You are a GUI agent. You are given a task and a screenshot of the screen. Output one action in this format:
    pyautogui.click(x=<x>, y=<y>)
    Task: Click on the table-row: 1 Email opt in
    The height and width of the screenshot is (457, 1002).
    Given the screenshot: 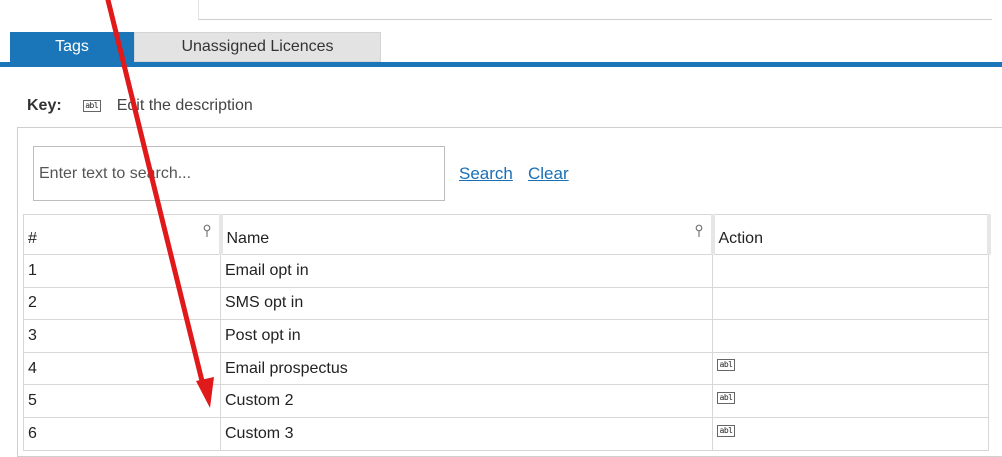 What is the action you would take?
    pyautogui.click(x=506, y=271)
    